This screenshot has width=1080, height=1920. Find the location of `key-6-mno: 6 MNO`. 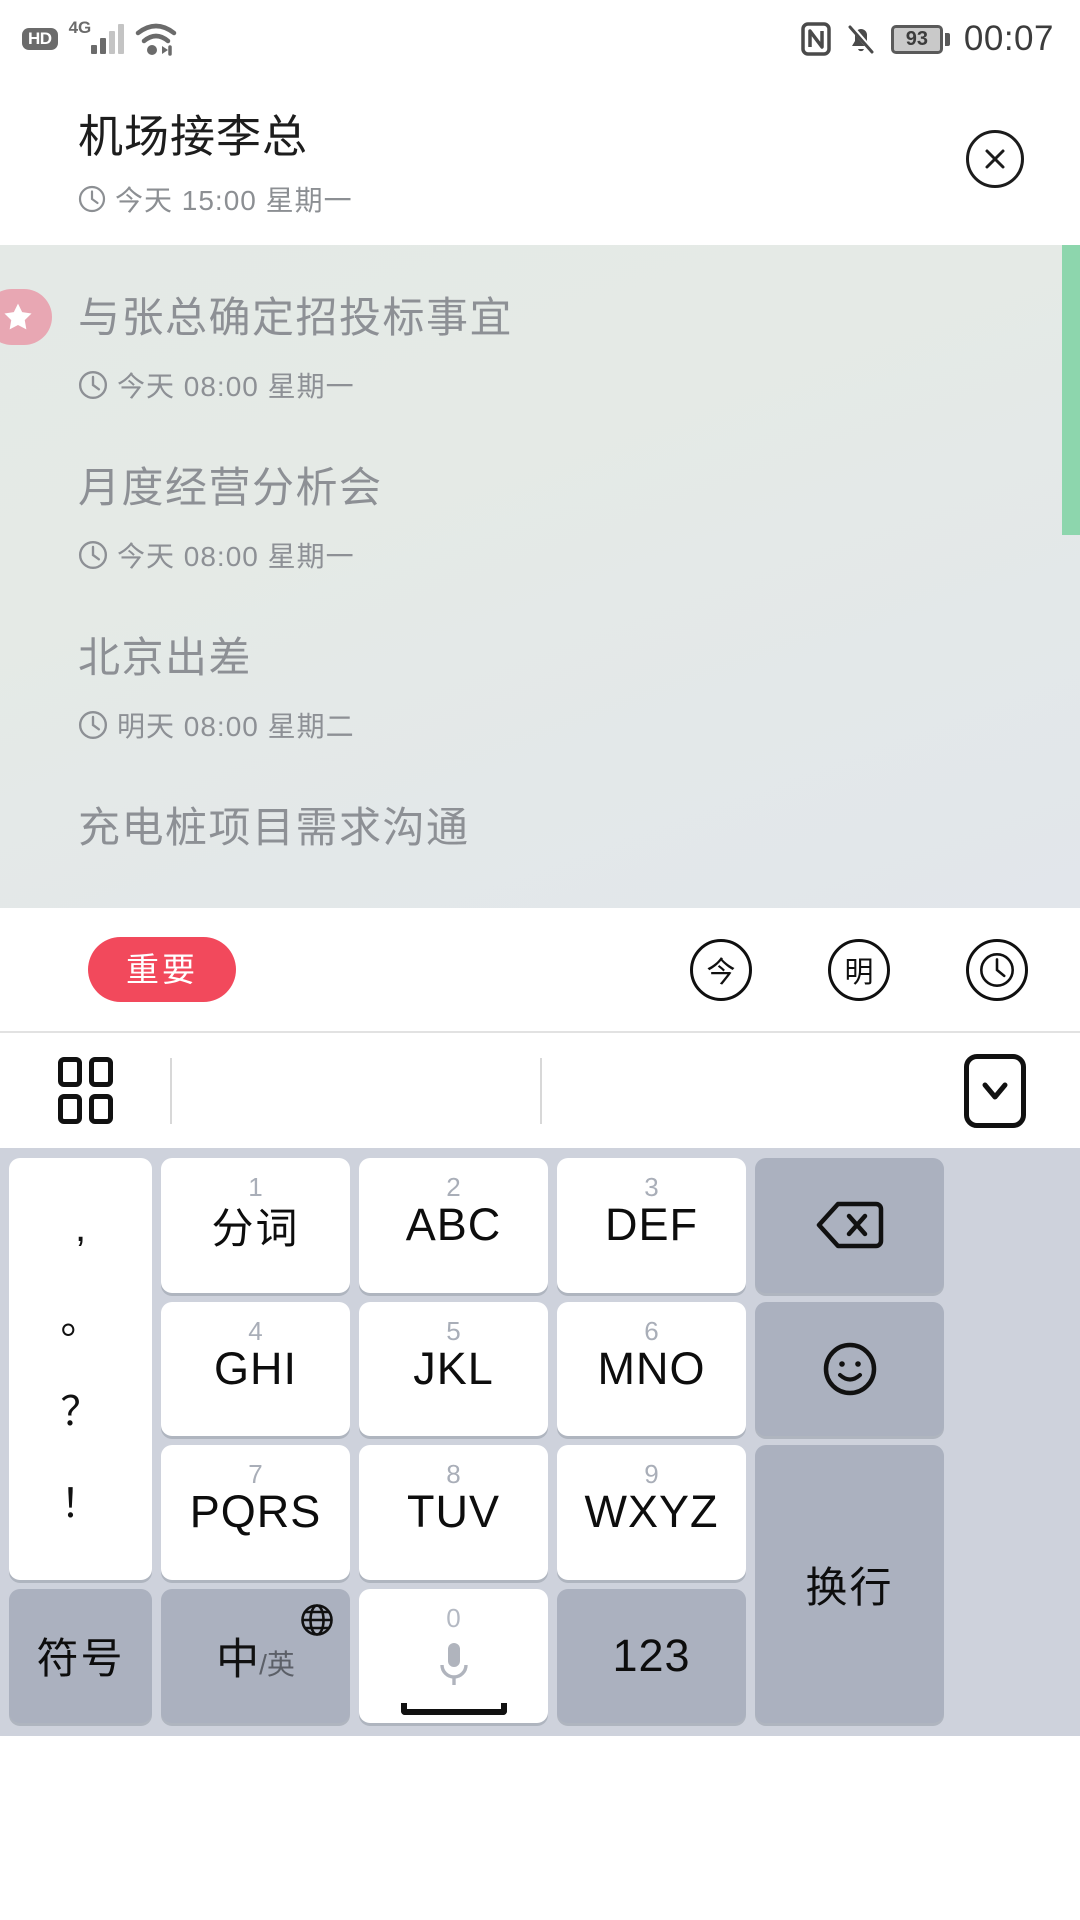

key-6-mno: 6 MNO is located at coordinates (651, 1369).